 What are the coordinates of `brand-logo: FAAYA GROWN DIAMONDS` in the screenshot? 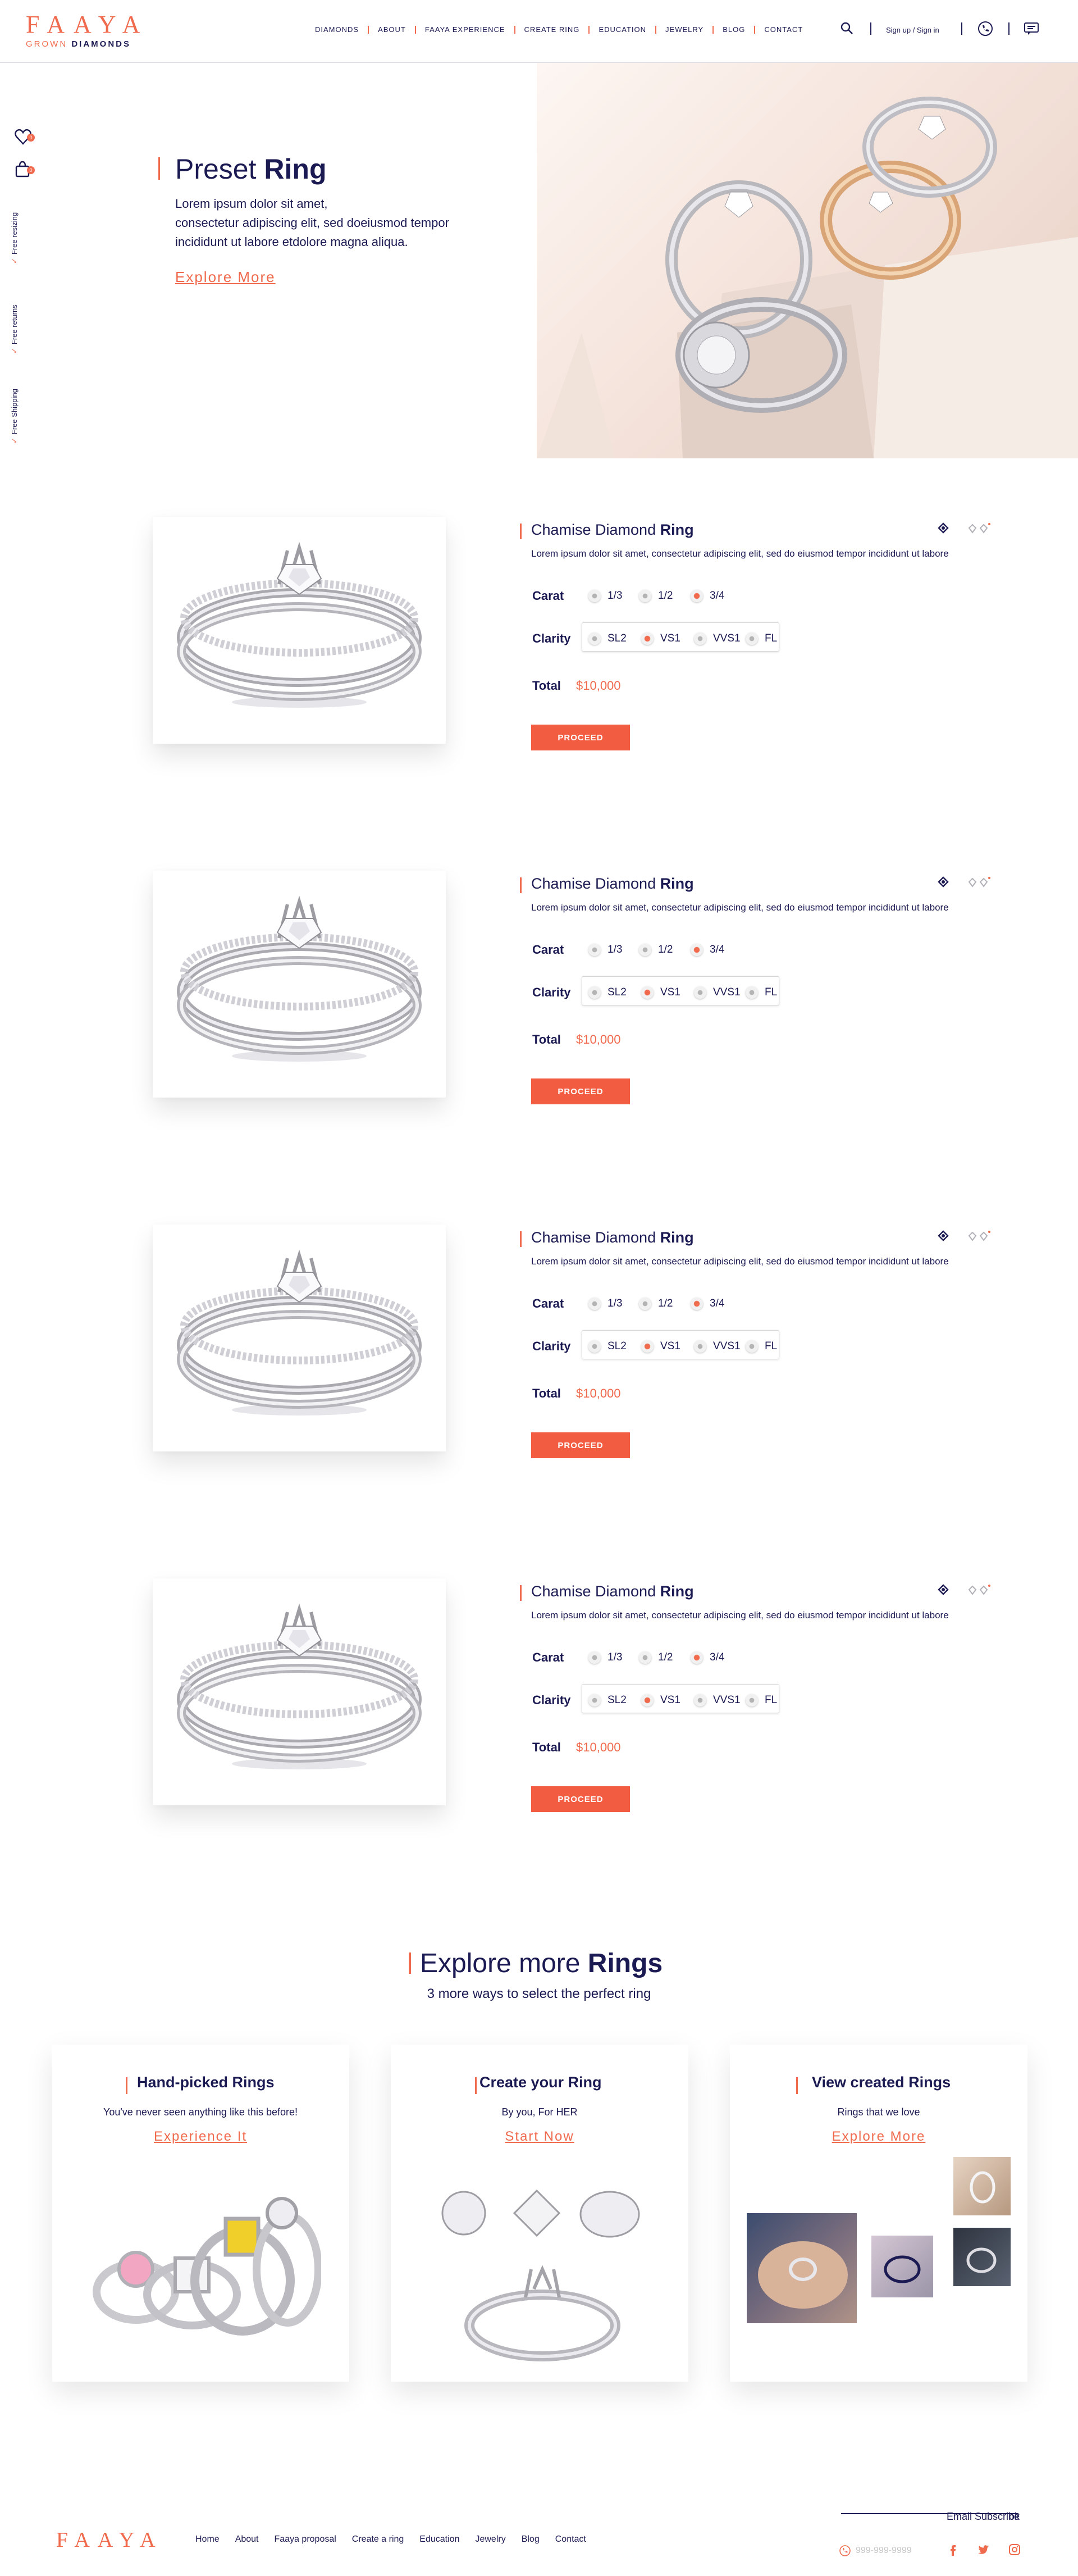 It's located at (87, 30).